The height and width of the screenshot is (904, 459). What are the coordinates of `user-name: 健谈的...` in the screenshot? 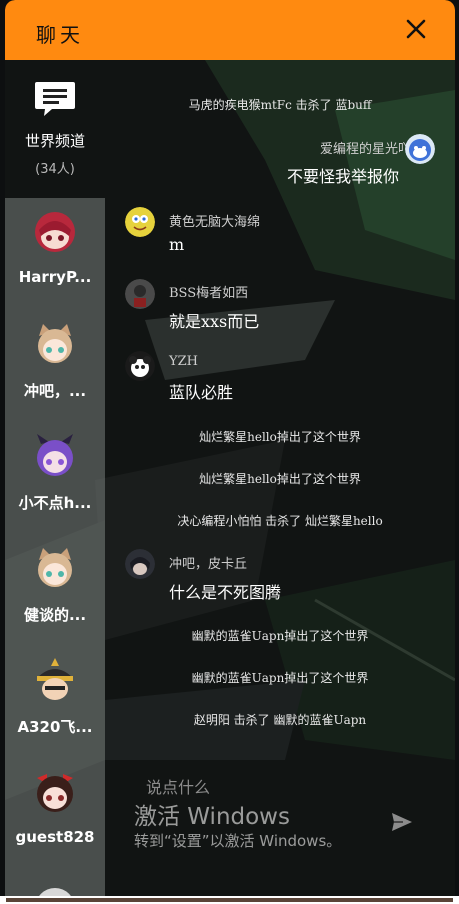 It's located at (55, 615).